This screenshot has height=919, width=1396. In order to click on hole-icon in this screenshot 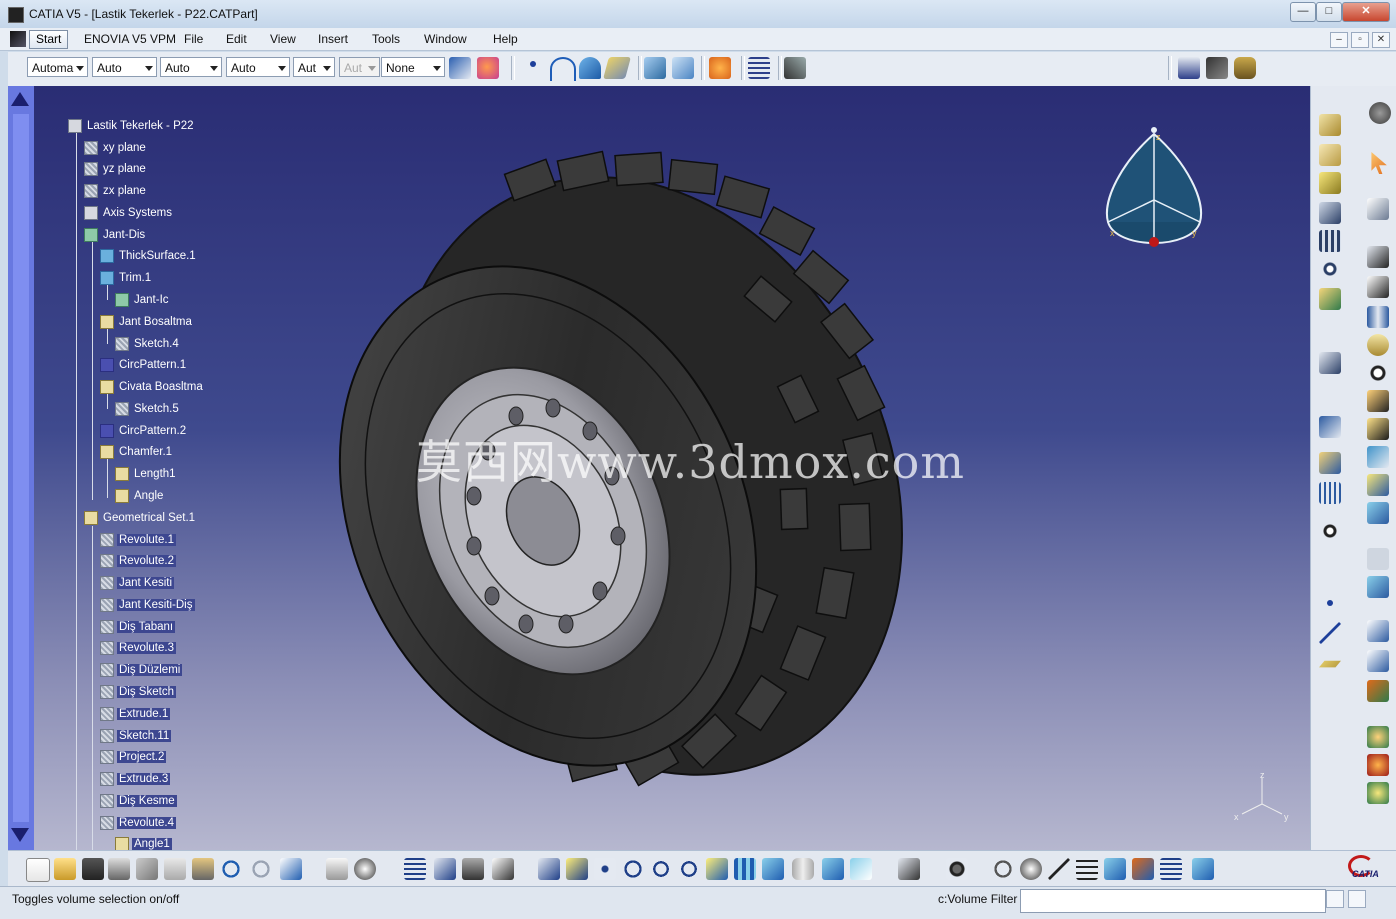, I will do `click(1330, 213)`.